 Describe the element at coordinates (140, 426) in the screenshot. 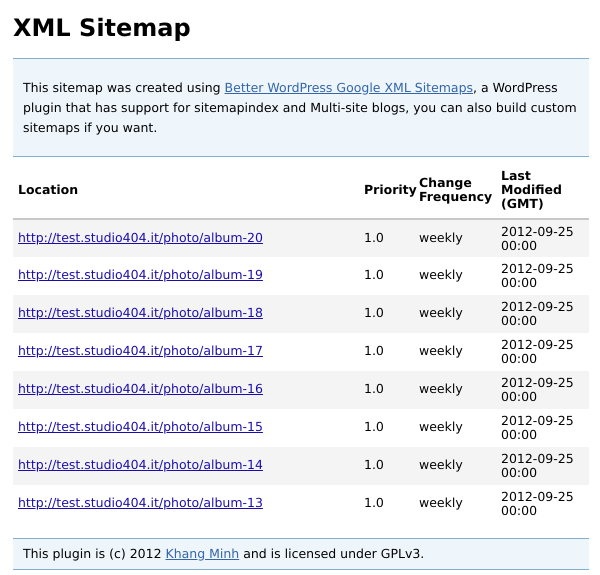

I see `location-link: http://test.studio404.it/photo/album-15` at that location.